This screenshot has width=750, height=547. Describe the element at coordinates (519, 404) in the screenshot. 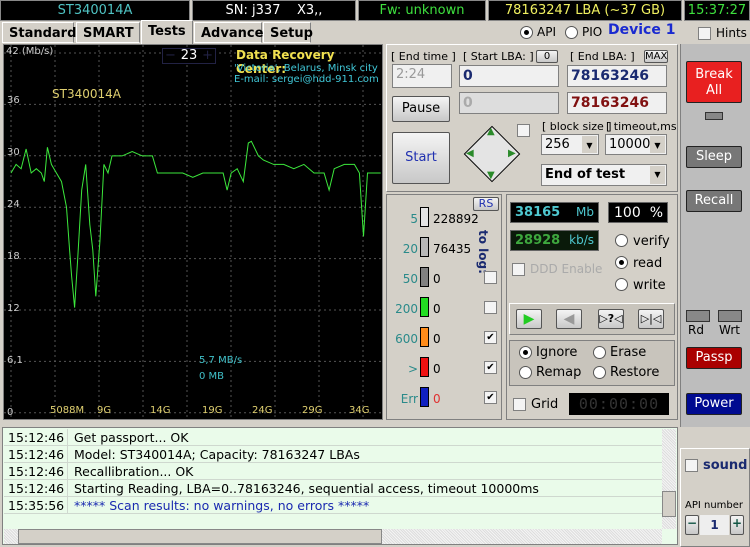

I see `grid-checkbox` at that location.